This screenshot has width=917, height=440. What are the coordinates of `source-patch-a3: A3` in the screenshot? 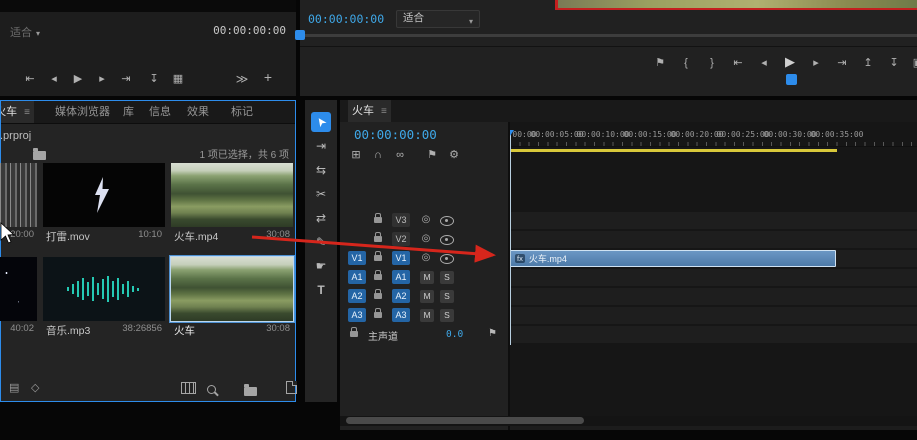 It's located at (357, 315).